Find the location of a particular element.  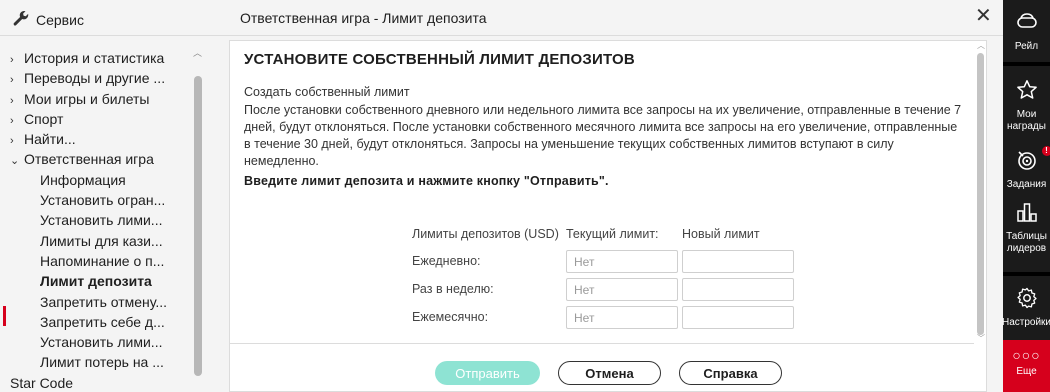

rail-label: Мои награды is located at coordinates (1026, 120).